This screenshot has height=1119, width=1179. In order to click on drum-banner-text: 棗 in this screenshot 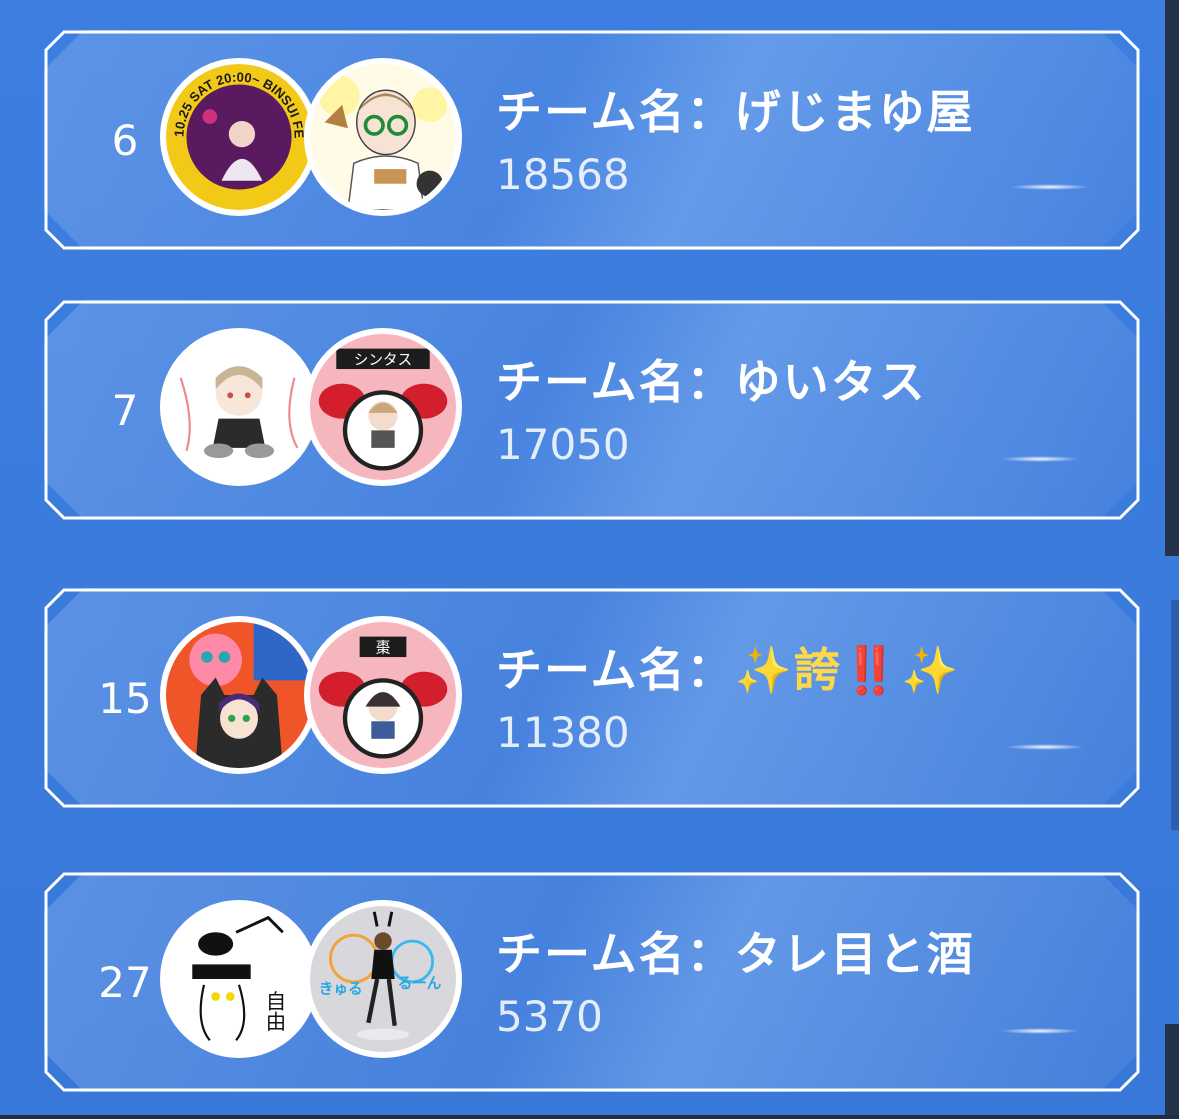, I will do `click(383, 648)`.